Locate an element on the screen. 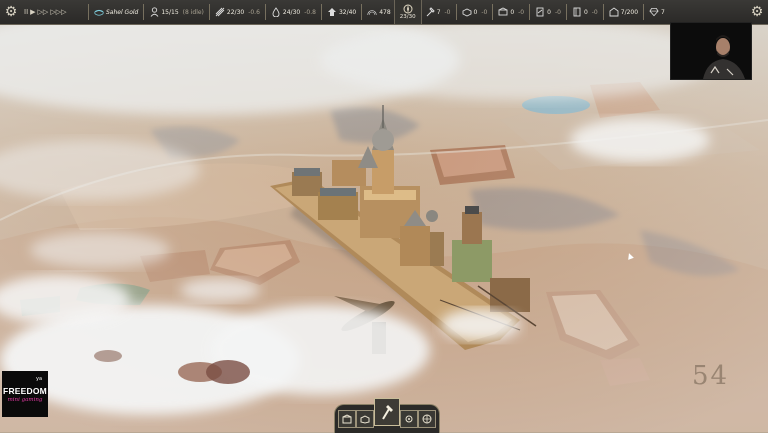  toolbar-button-resources is located at coordinates (365, 419).